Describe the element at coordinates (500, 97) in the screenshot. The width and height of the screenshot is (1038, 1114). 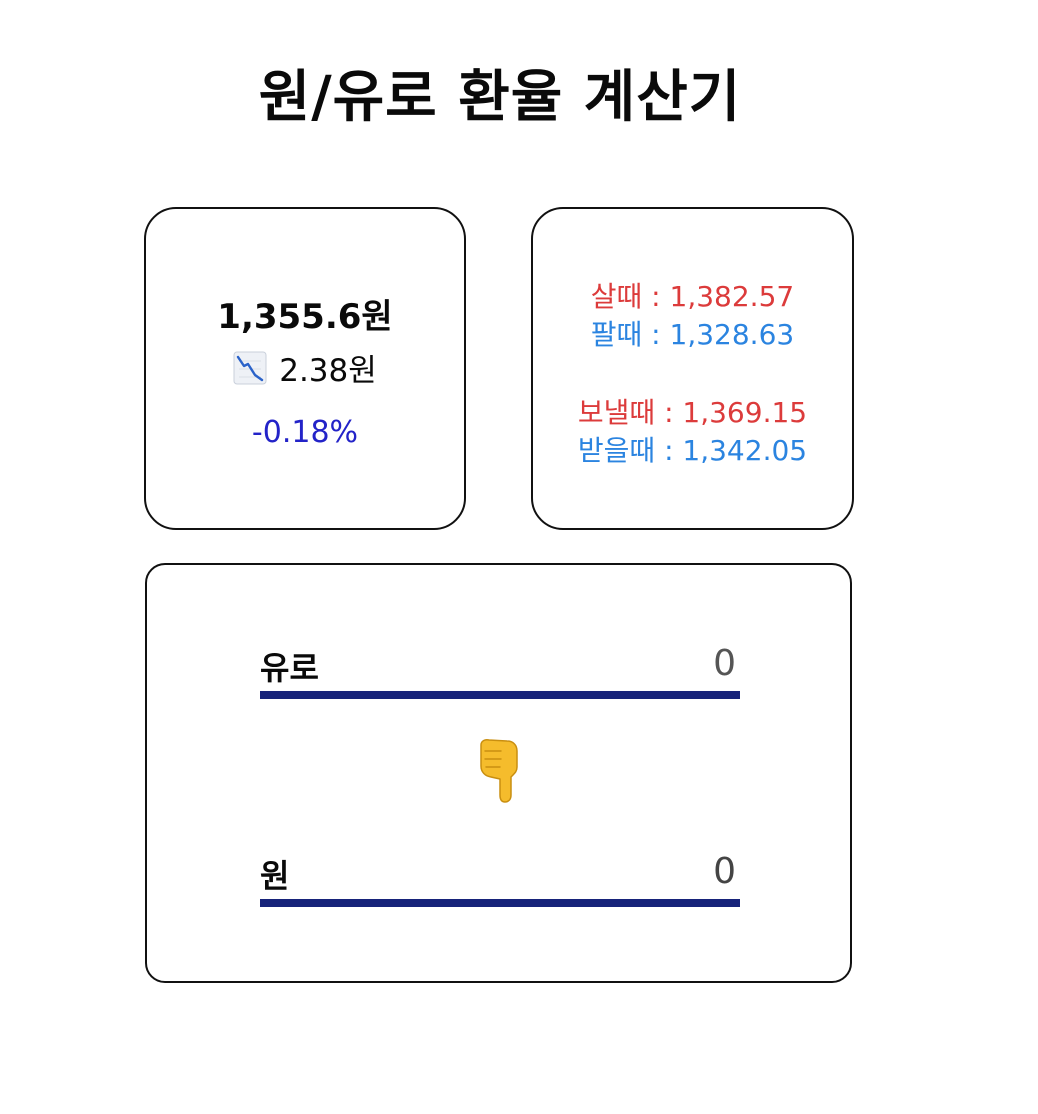
I see `page-title: 원/유로 환율 계산기` at that location.